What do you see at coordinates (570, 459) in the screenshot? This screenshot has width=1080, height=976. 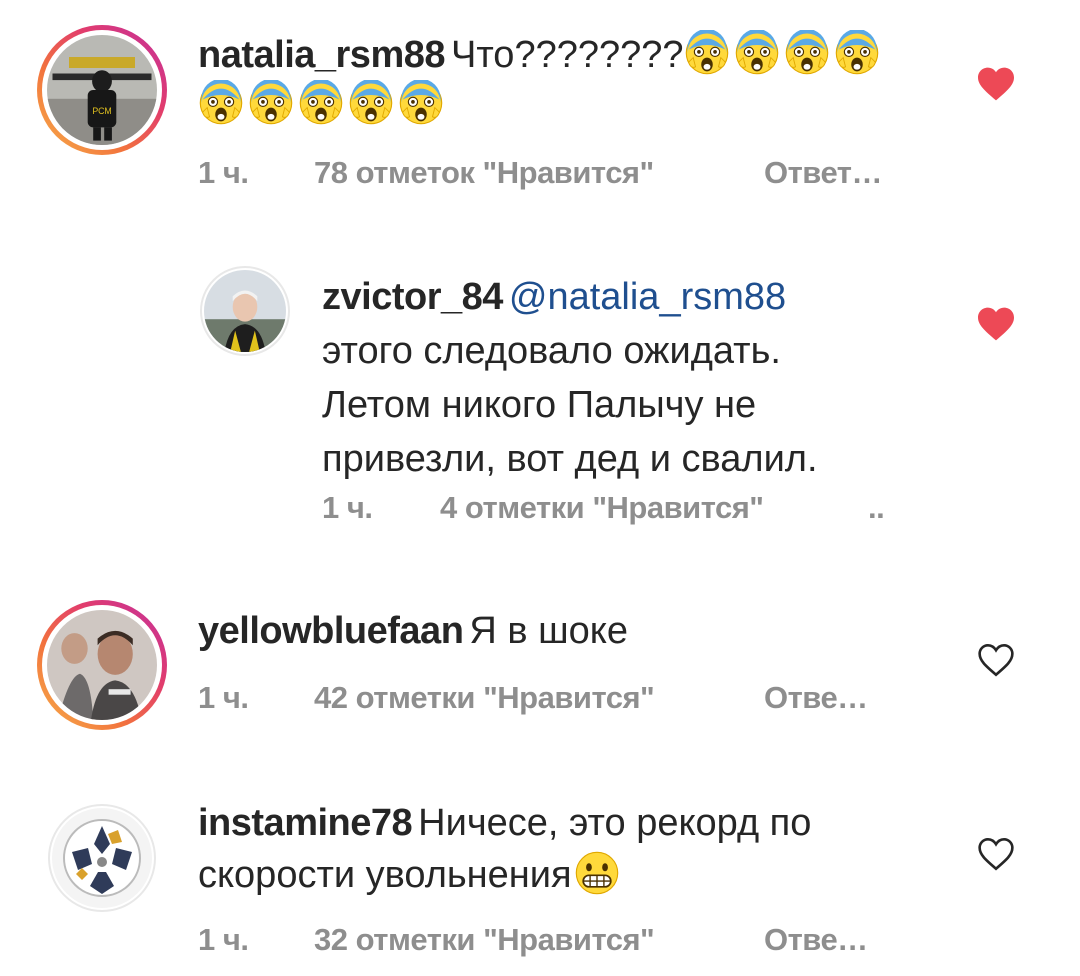 I see `comment-line: привезли, вот дед и свалил.` at bounding box center [570, 459].